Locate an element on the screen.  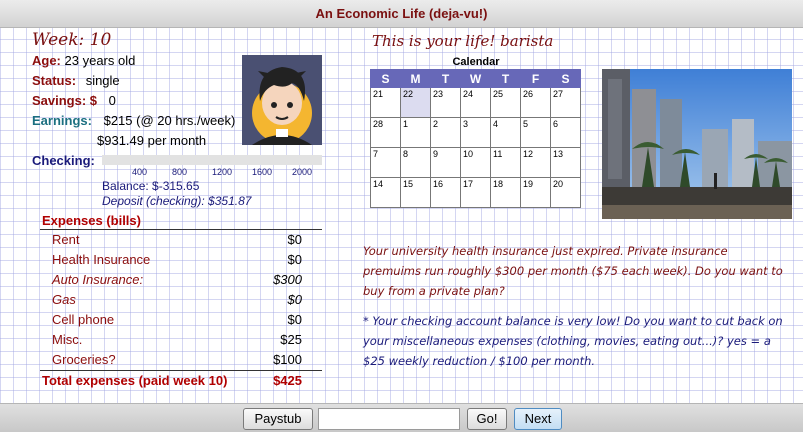
savings-row: Savings: $ 0 is located at coordinates (74, 100).